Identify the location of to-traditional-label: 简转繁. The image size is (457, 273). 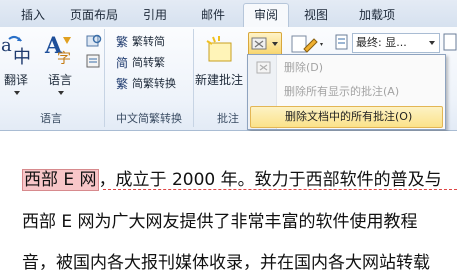
(148, 62).